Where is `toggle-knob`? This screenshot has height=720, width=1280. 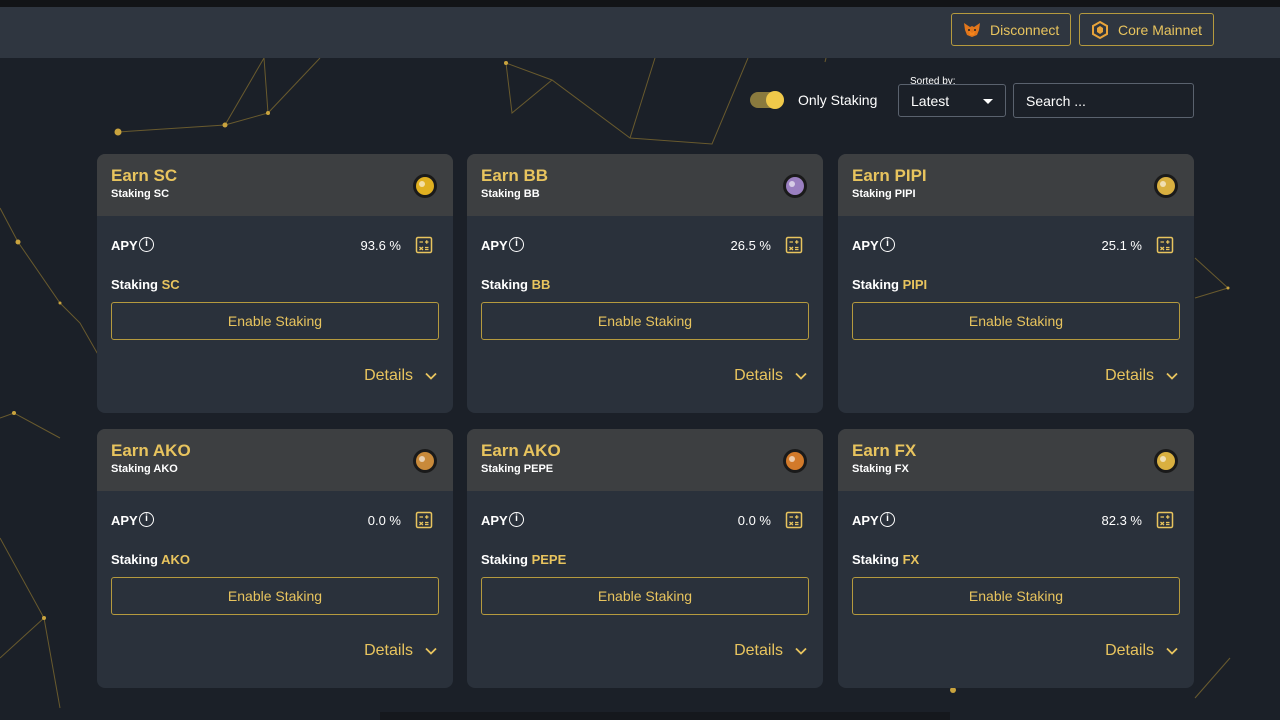 toggle-knob is located at coordinates (775, 100).